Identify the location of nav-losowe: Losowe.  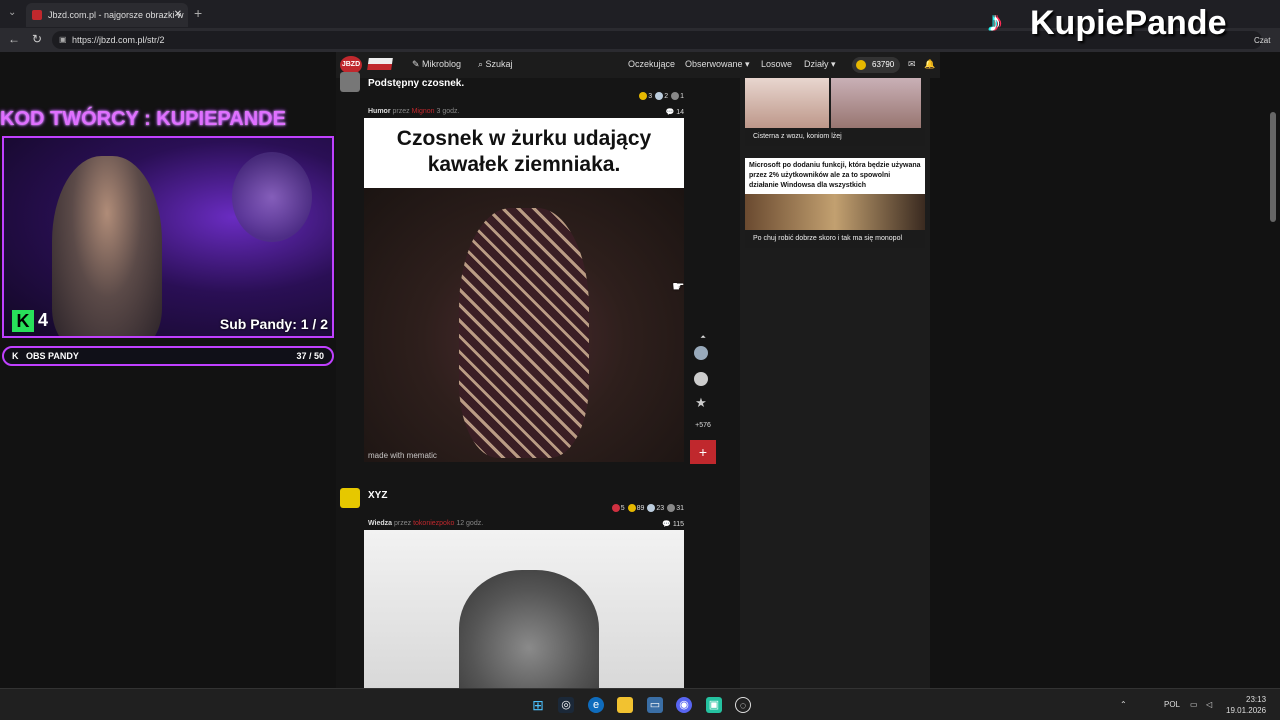
(776, 64).